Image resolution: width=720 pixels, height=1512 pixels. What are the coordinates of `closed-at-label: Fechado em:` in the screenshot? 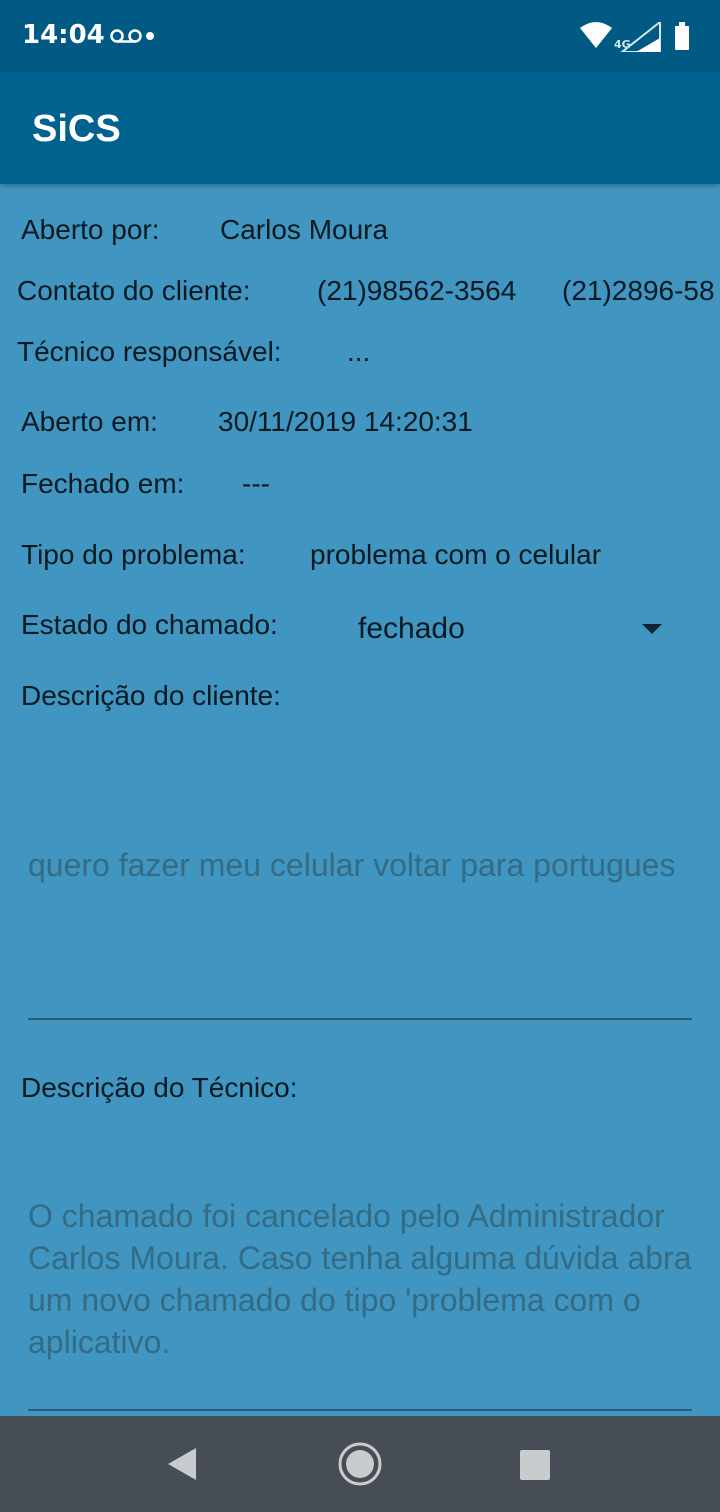 It's located at (103, 483).